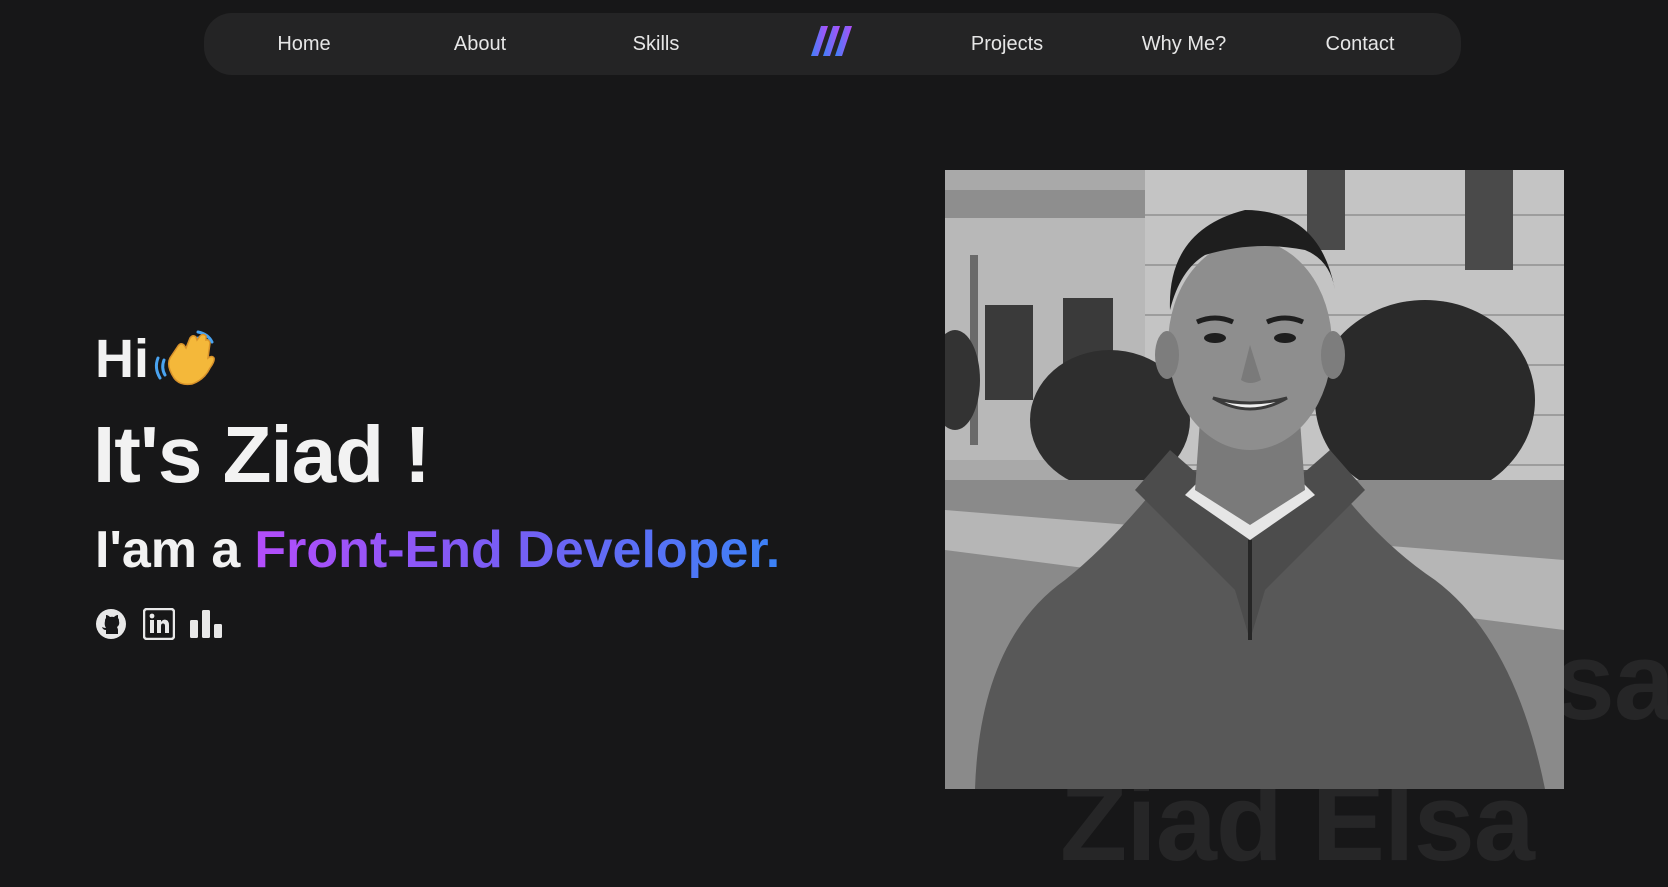  What do you see at coordinates (1184, 44) in the screenshot?
I see `nav-link-why-me: Why Me?` at bounding box center [1184, 44].